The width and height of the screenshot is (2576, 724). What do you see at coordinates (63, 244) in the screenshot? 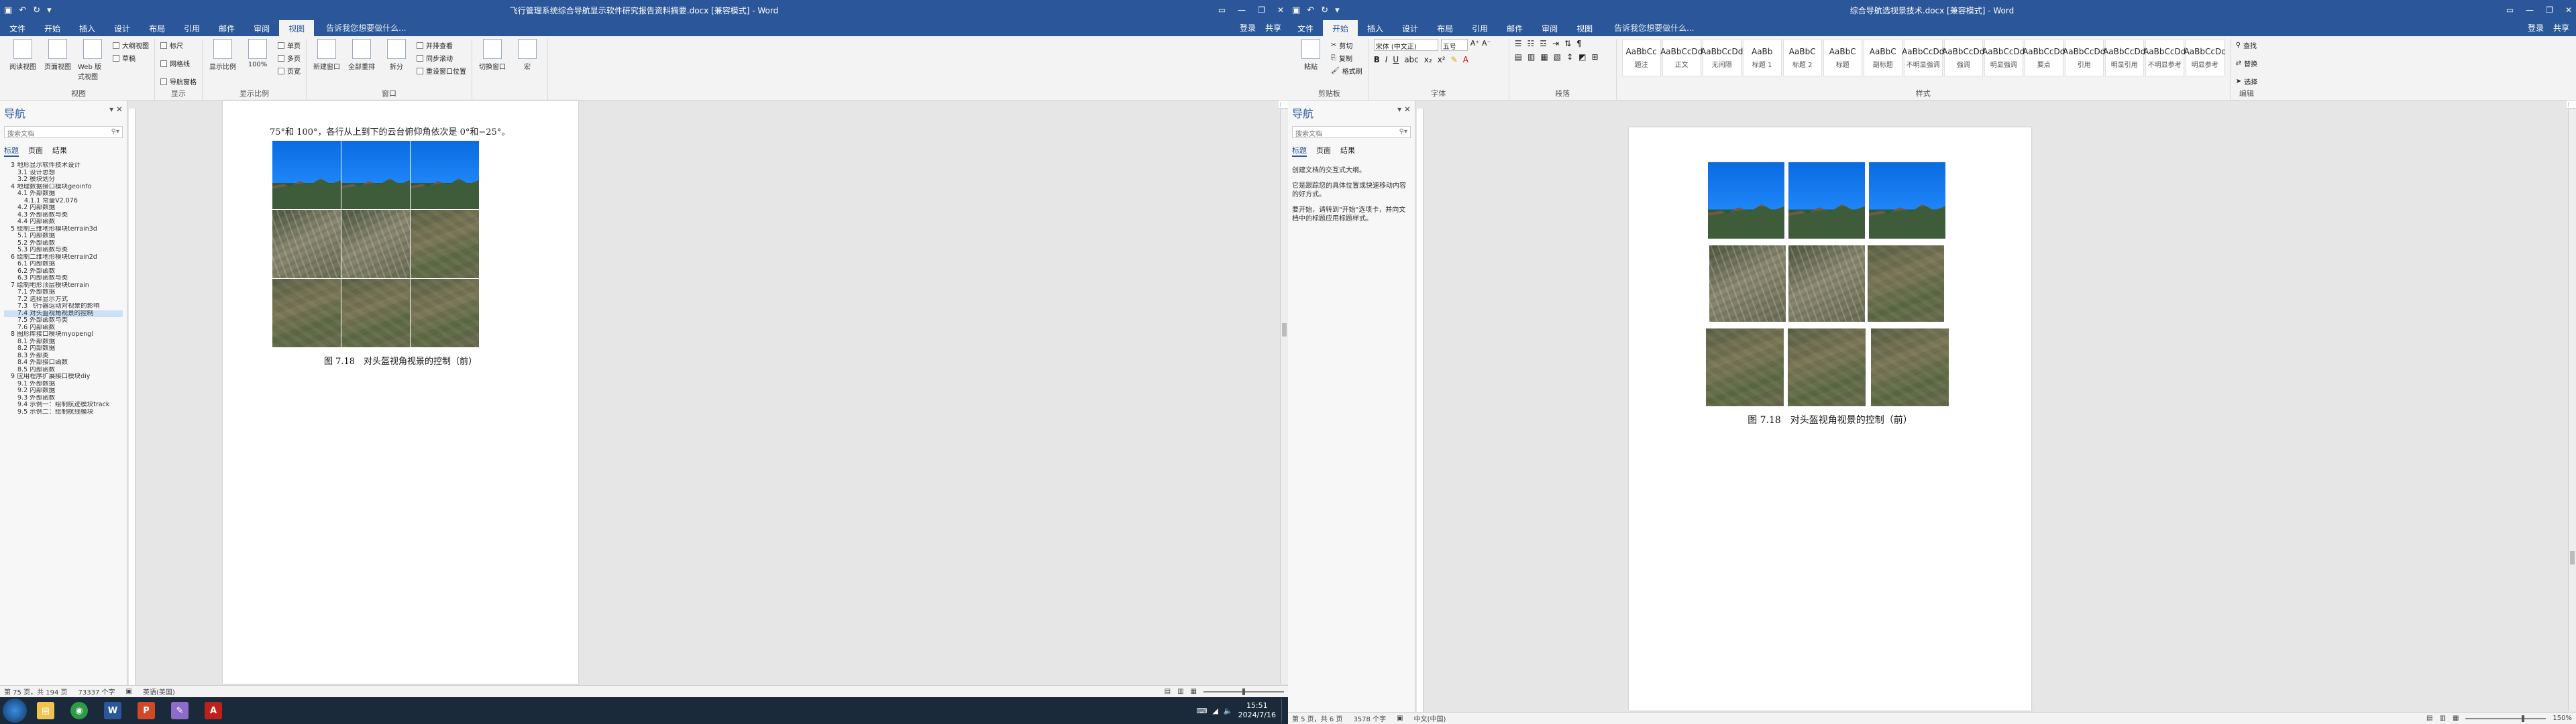
I see `nav-heading-item: 5.2 外部函数` at bounding box center [63, 244].